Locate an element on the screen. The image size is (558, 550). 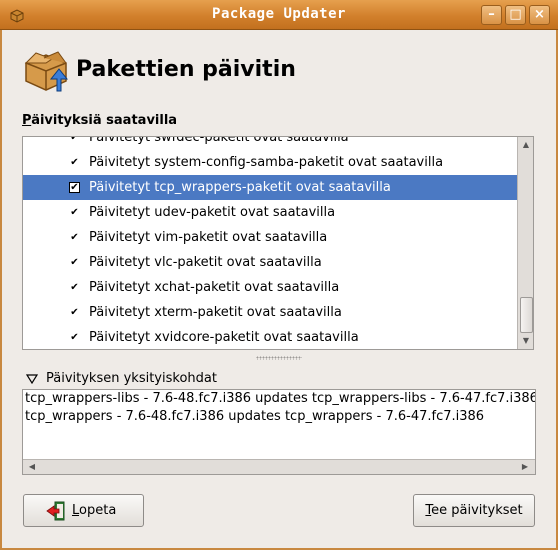
apply-updates-button: Tee päivitykset is located at coordinates (474, 510).